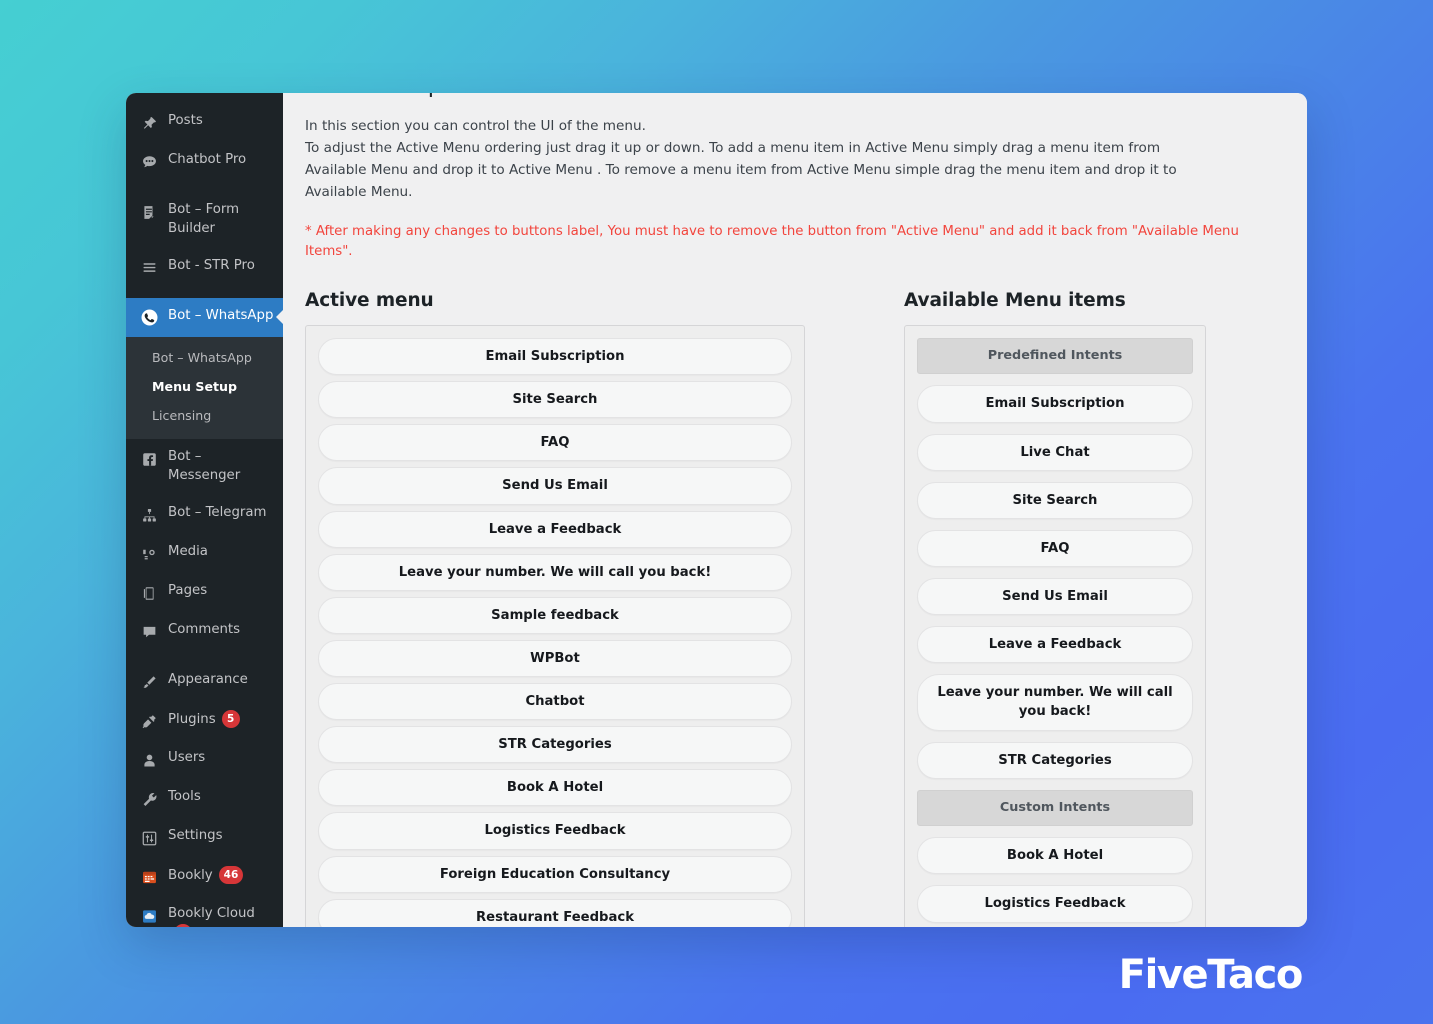  What do you see at coordinates (1055, 904) in the screenshot?
I see `available-menu-item: Logistics Feedback` at bounding box center [1055, 904].